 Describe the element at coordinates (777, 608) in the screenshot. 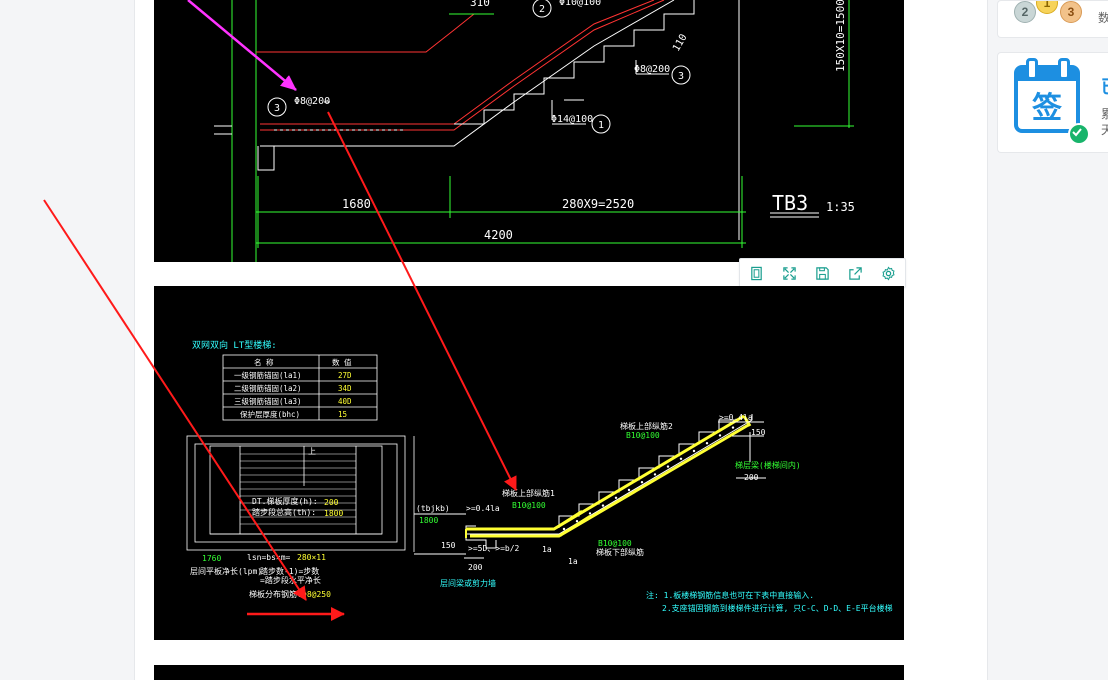

I see `note-2: 2.支座锚固钢筋到楼梯件进行计算, 只C-C、D-D、E-E平台楼梯` at that location.